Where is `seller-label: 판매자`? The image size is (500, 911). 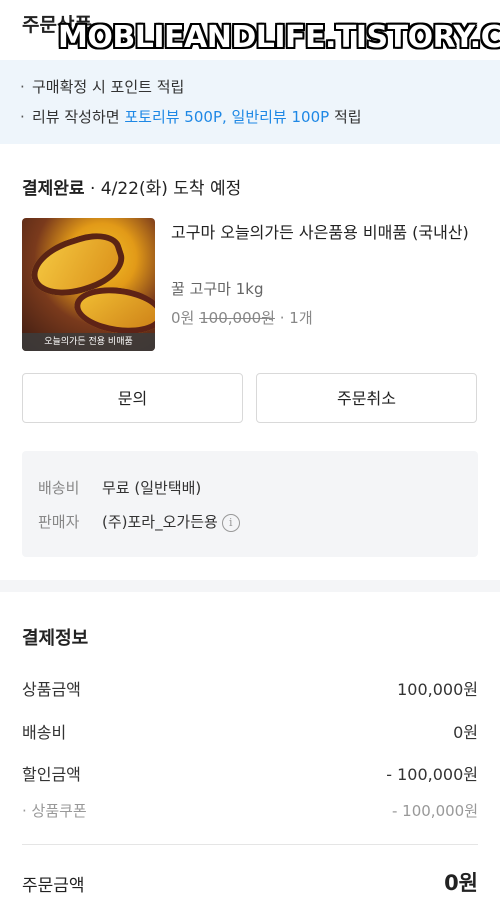 seller-label: 판매자 is located at coordinates (59, 522).